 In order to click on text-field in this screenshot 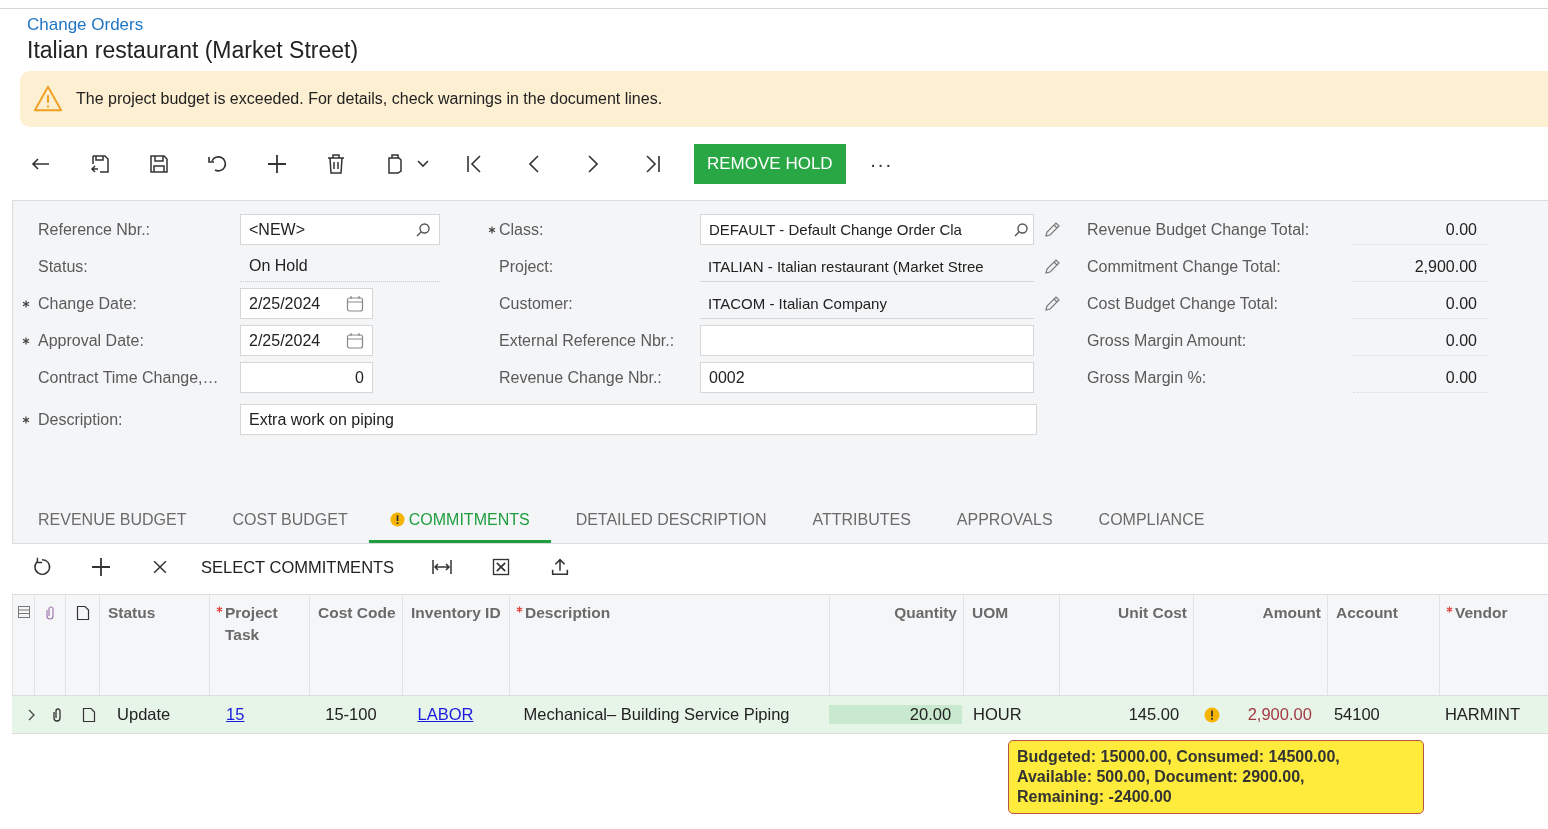, I will do `click(867, 340)`.